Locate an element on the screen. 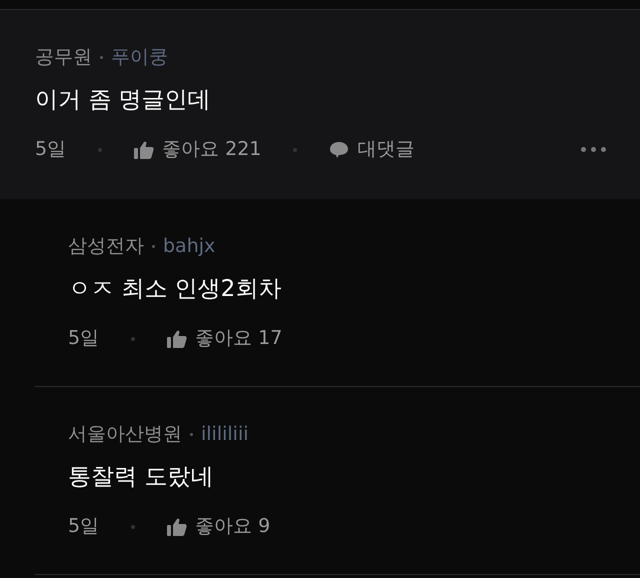 This screenshot has height=578, width=640. comment-text: 이거 좀 명글인데 is located at coordinates (123, 100).